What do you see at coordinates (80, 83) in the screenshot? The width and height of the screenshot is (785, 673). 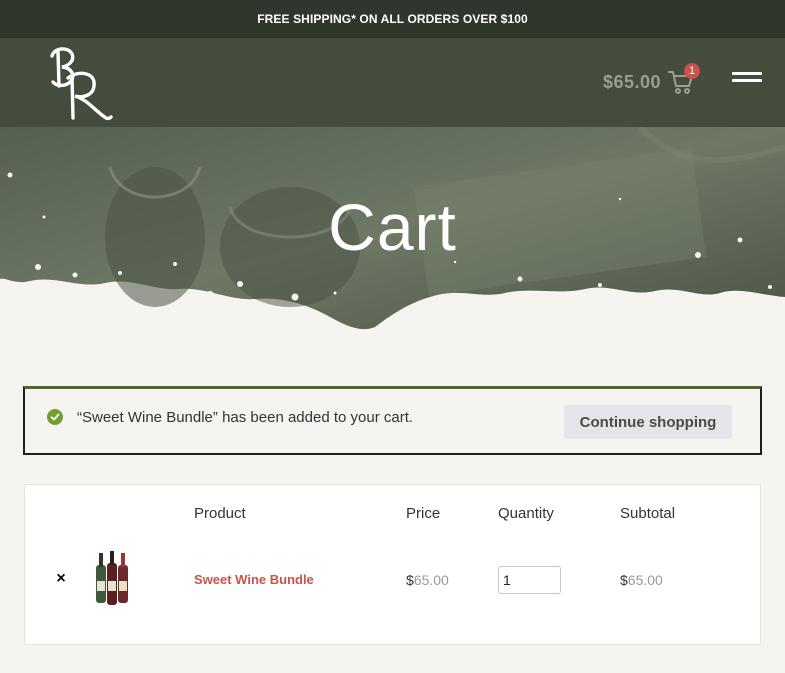 I see `brand-logo` at bounding box center [80, 83].